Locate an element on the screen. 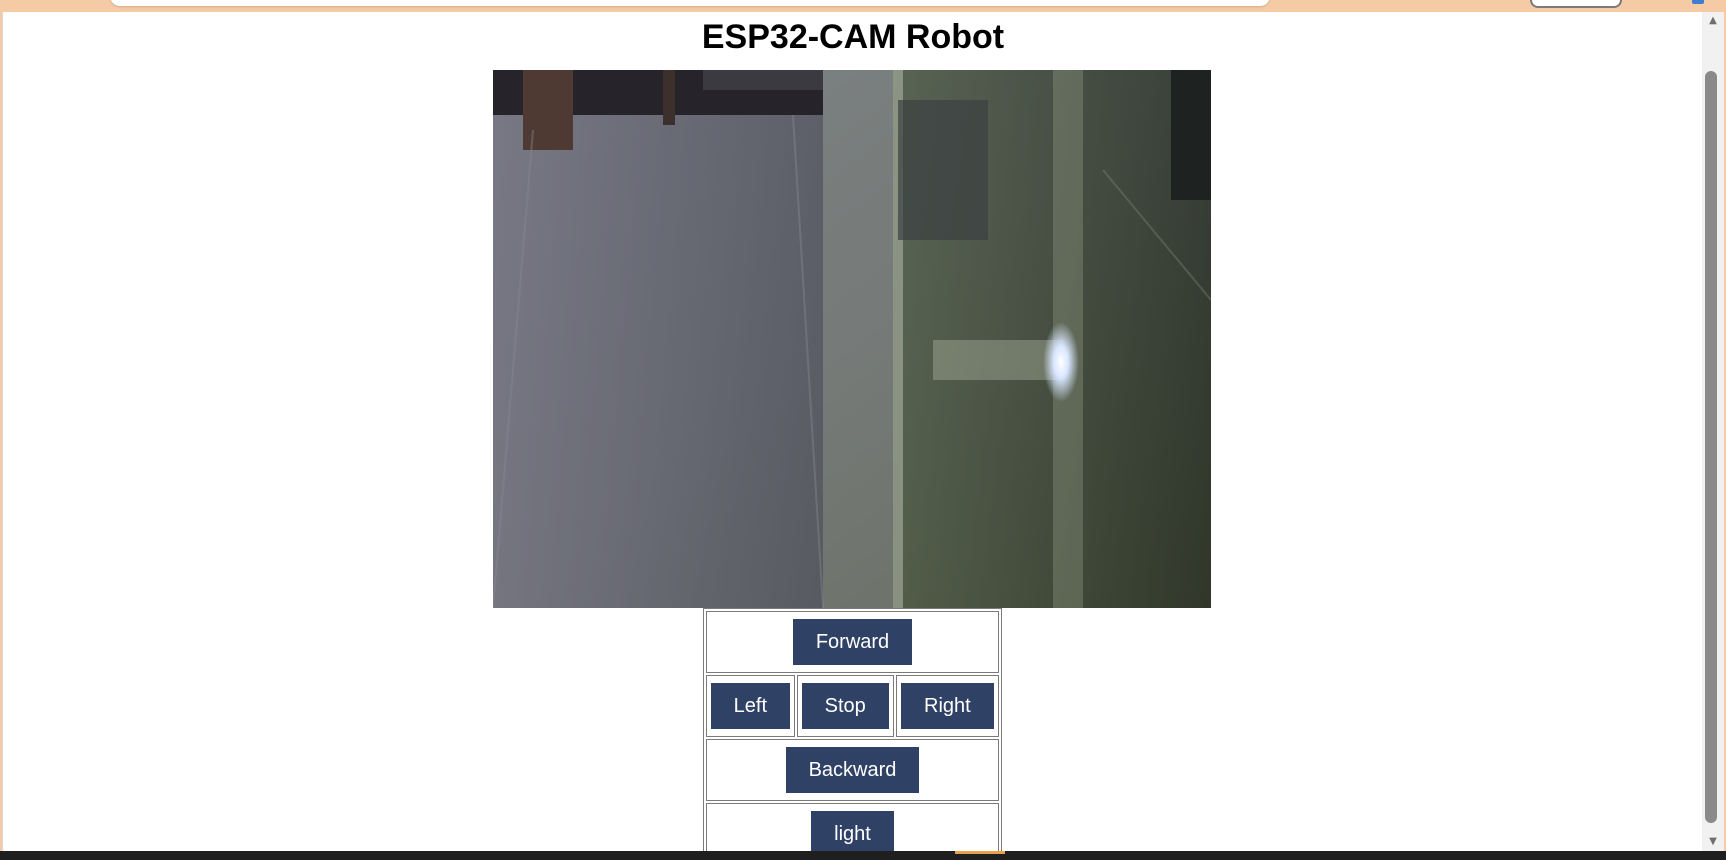 This screenshot has height=860, width=1726. stop-cell: Stop is located at coordinates (845, 706).